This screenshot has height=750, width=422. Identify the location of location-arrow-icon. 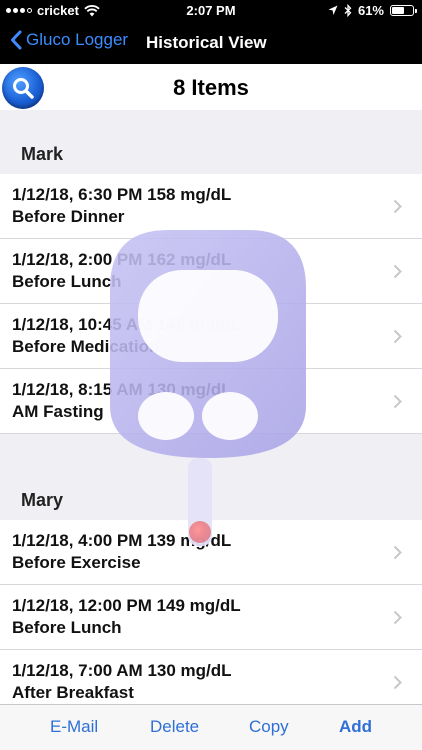
(333, 10).